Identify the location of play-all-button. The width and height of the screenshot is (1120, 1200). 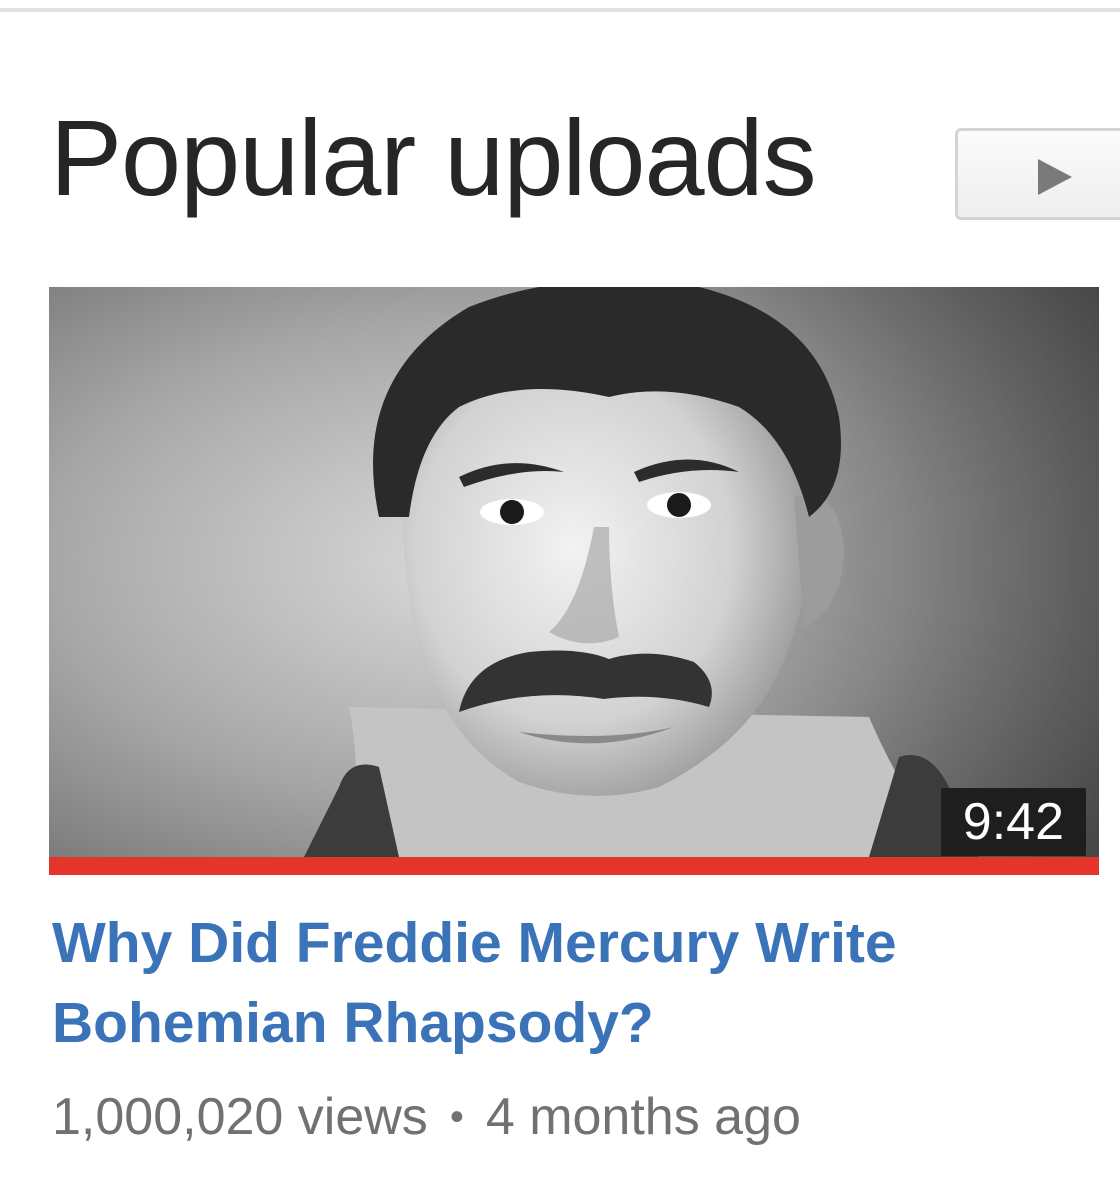
(1037, 174).